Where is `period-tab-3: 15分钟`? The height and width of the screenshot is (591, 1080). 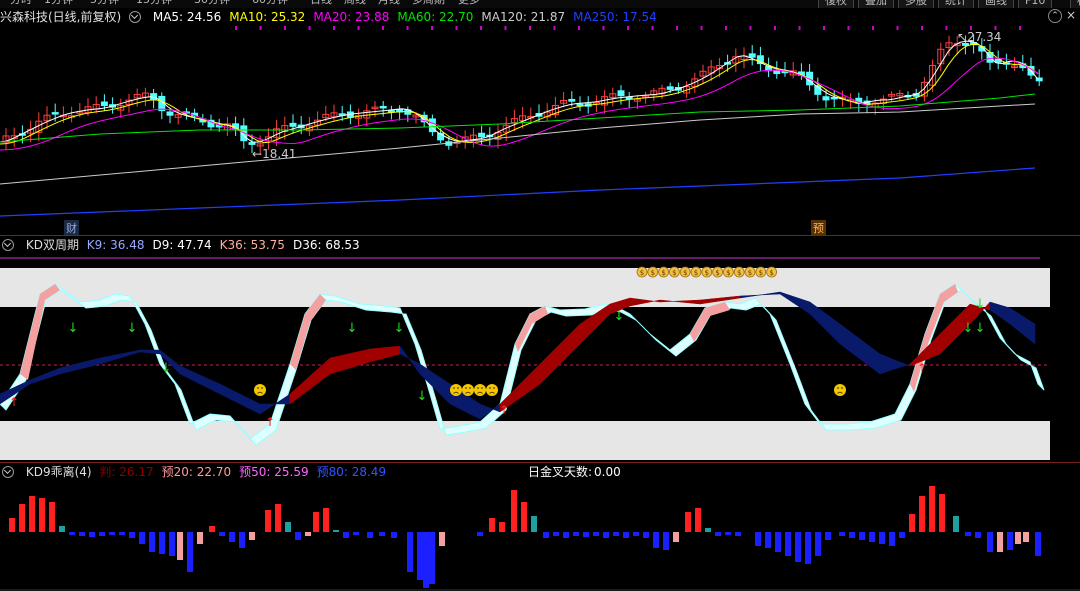 period-tab-3: 15分钟 is located at coordinates (154, 3).